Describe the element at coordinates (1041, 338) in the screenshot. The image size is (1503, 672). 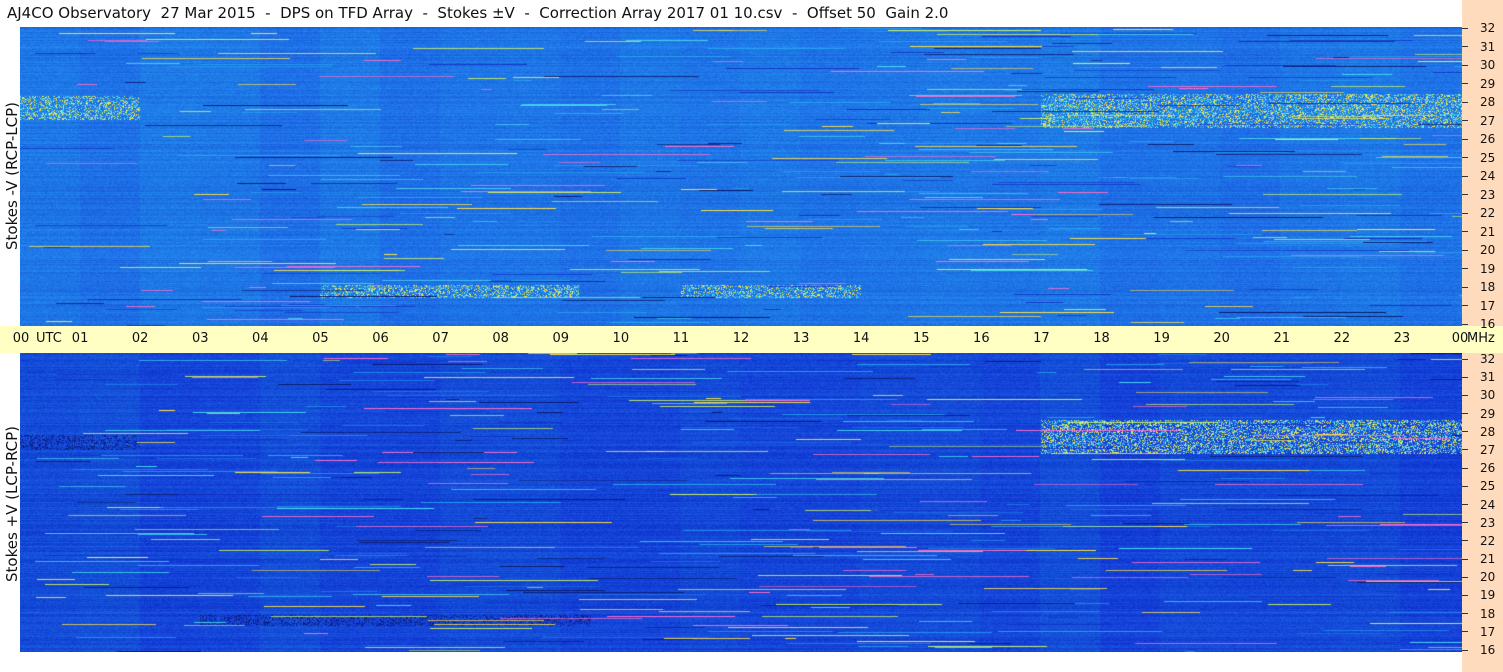
I see `utc-tick-label: 17` at that location.